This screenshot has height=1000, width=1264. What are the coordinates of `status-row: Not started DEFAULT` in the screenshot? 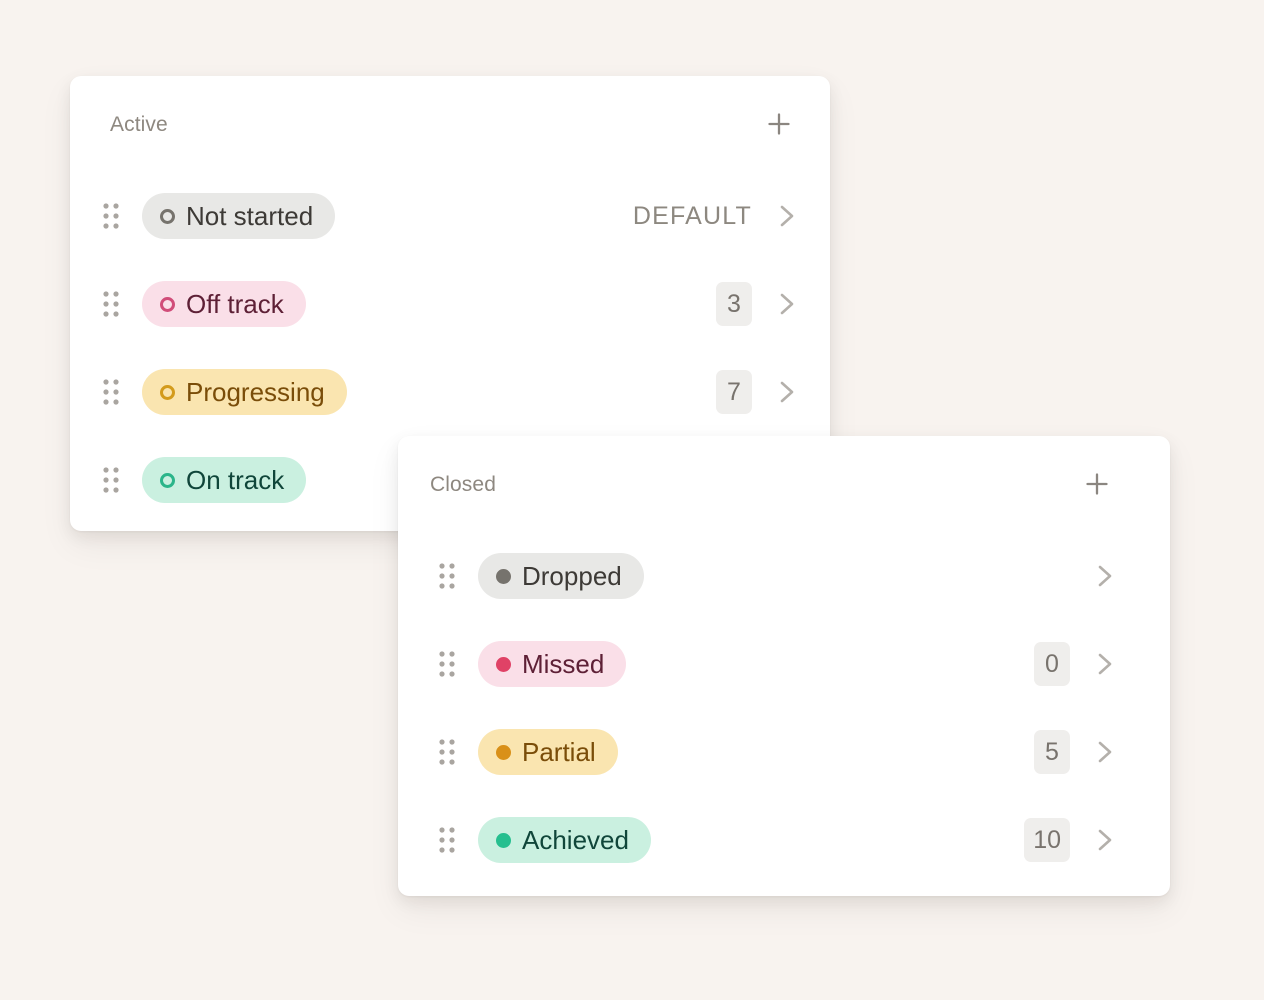 It's located at (450, 216).